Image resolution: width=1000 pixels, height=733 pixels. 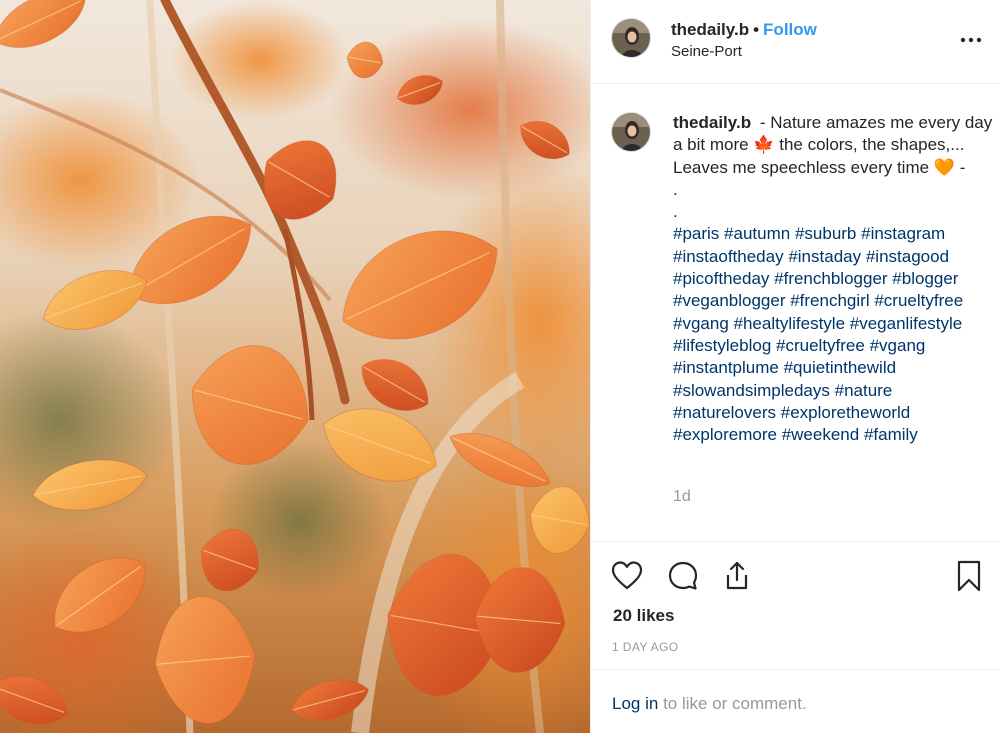 What do you see at coordinates (722, 345) in the screenshot?
I see `hashtag-link: #lifestyleblog` at bounding box center [722, 345].